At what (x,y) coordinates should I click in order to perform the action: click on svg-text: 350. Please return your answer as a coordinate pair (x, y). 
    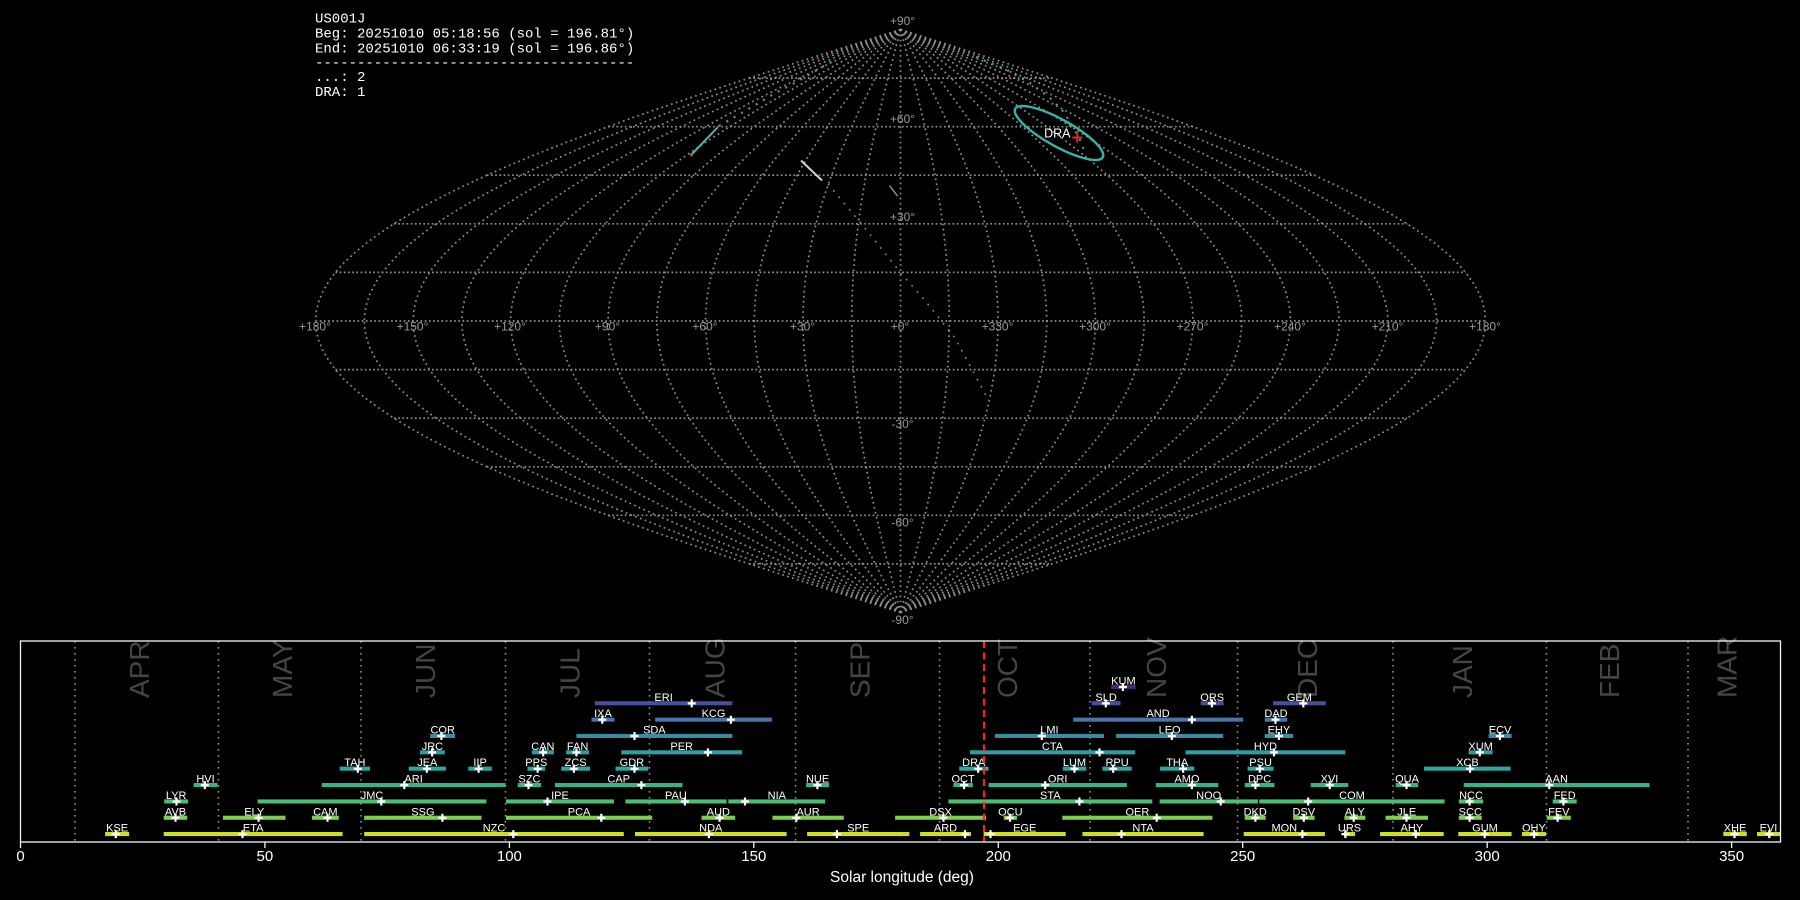
    Looking at the image, I should click on (1731, 856).